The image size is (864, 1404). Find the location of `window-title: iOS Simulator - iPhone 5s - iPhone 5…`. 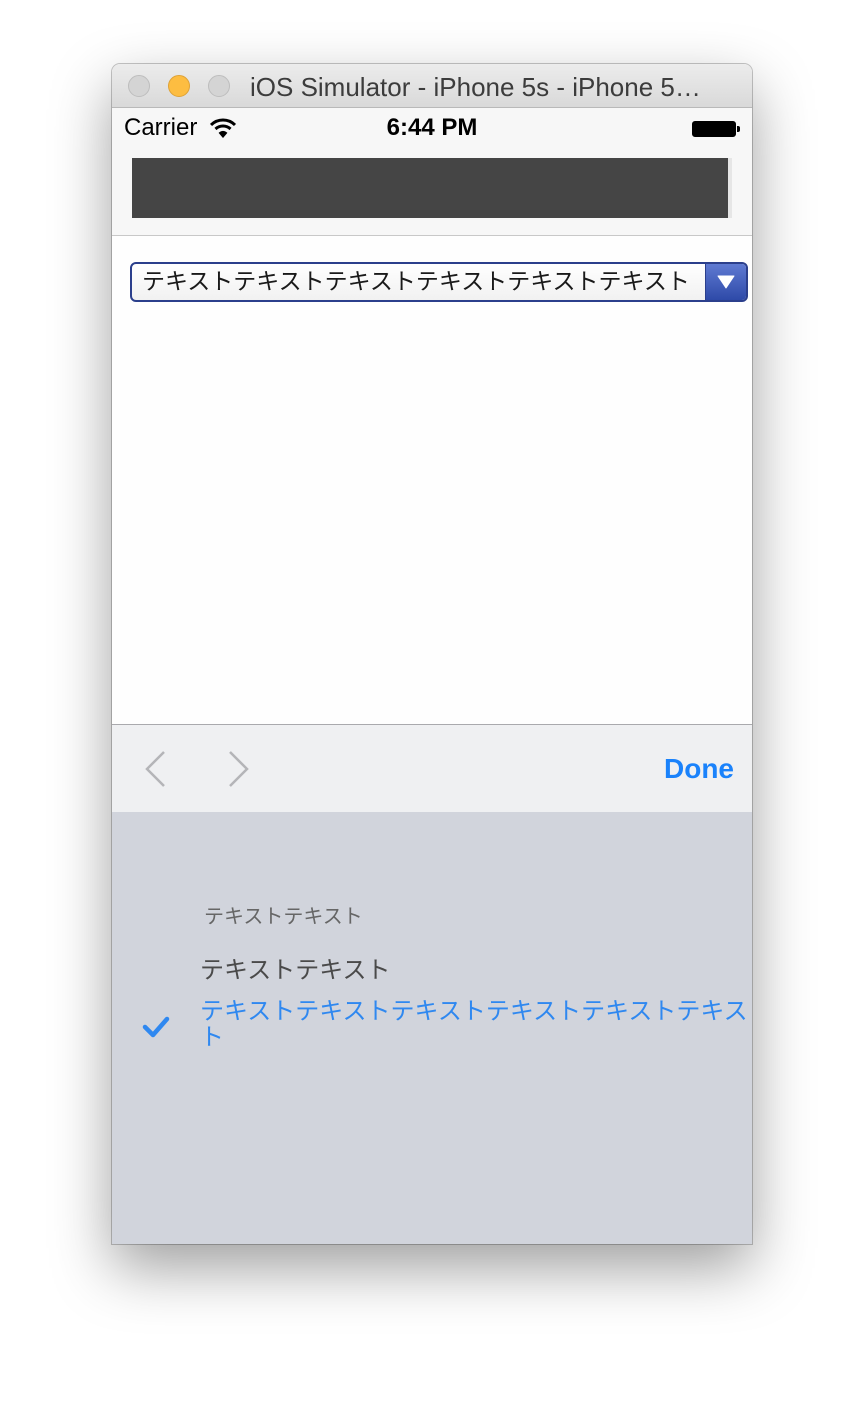

window-title: iOS Simulator - iPhone 5s - iPhone 5… is located at coordinates (475, 87).